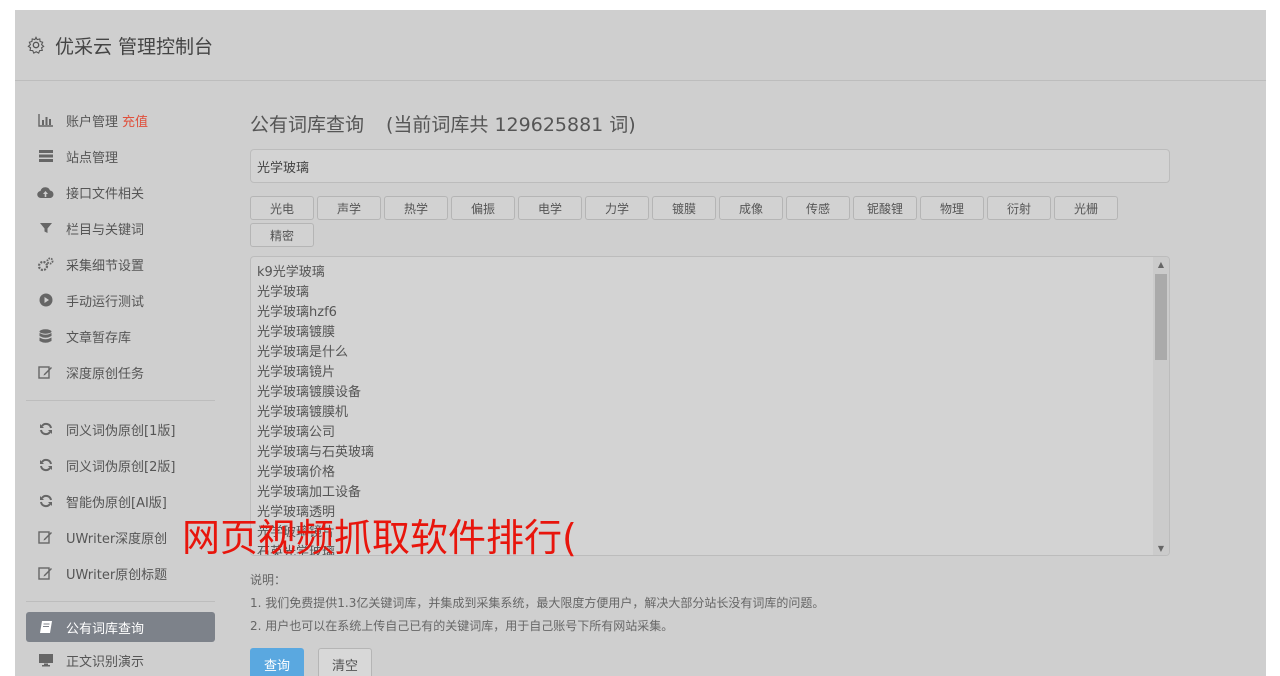 This screenshot has height=676, width=1280. Describe the element at coordinates (105, 266) in the screenshot. I see `sidebar-item-label: 采集细节设置` at that location.